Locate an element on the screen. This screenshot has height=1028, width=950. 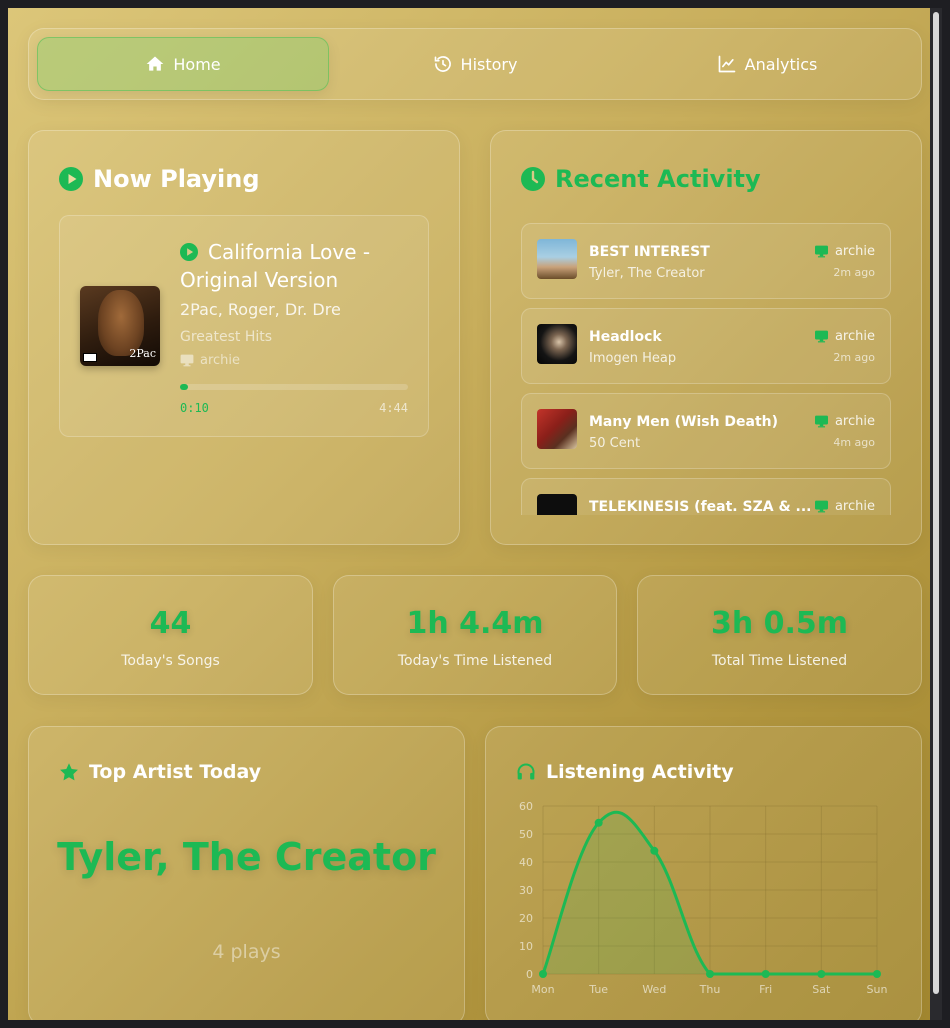
playback-device: archie is located at coordinates (210, 360).